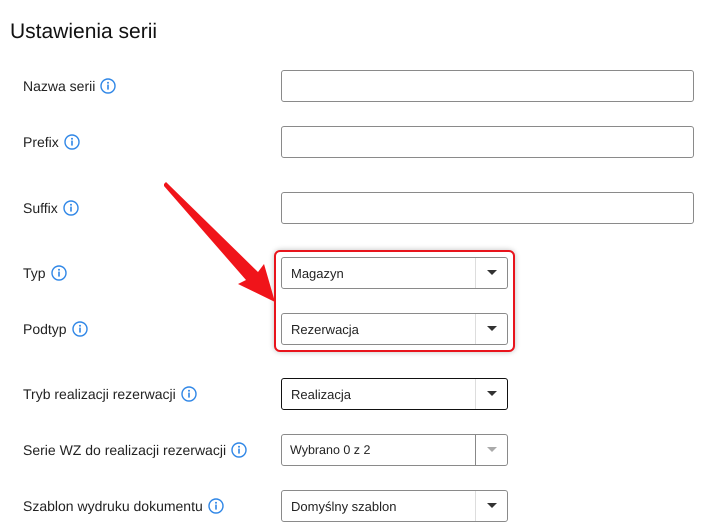  Describe the element at coordinates (394, 450) in the screenshot. I see `dropdown: Wybrano 0 z 2` at that location.